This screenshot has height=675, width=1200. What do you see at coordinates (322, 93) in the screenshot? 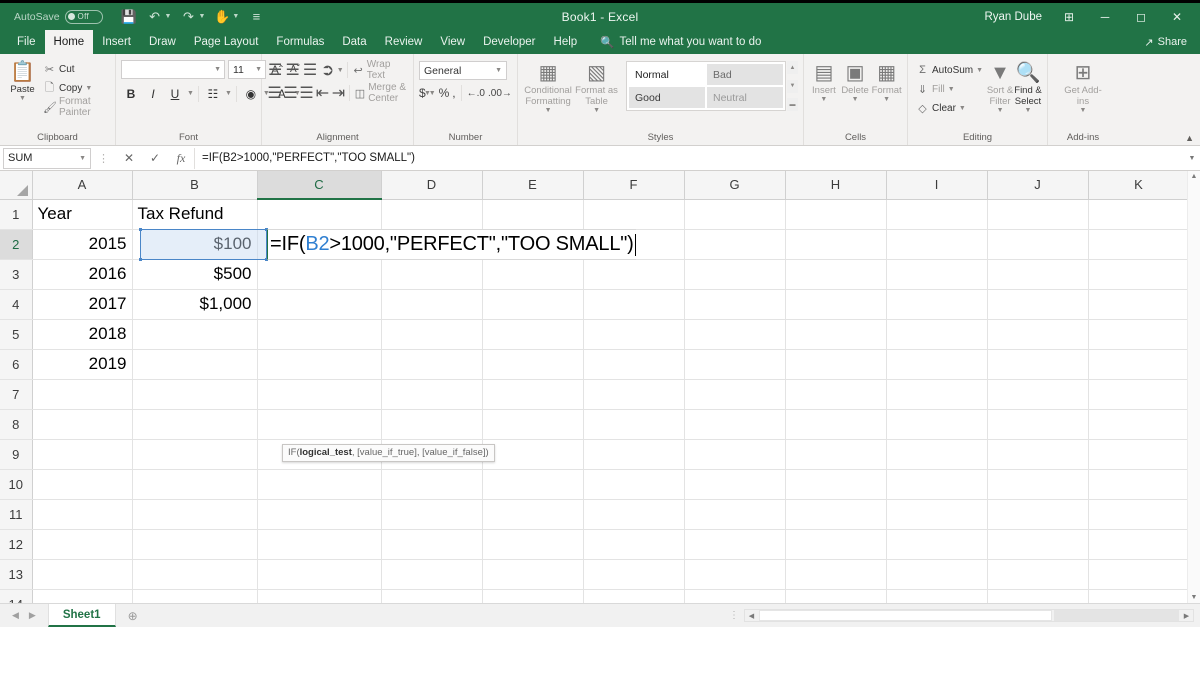
I see `decrease-indent-icon: ⇤` at bounding box center [322, 93].